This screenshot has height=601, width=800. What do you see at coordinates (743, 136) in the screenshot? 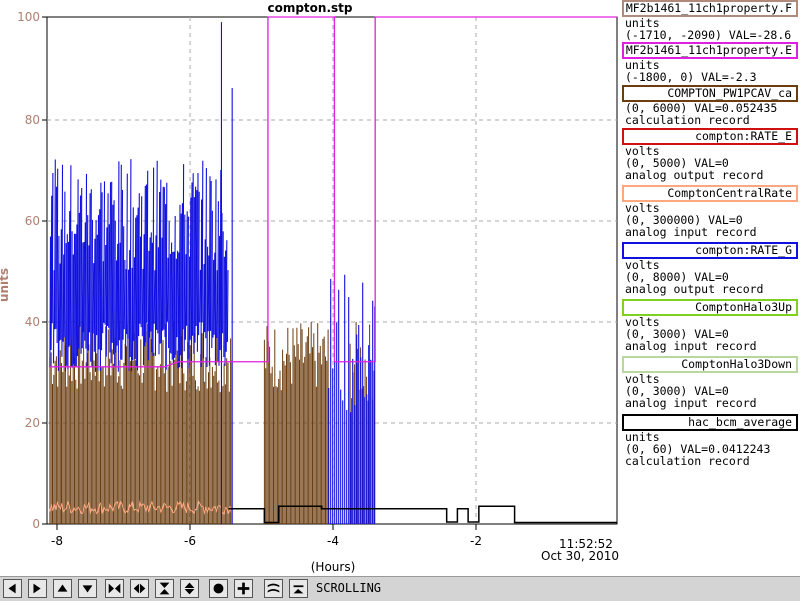
I see `legend-trace-label: compton:RATE_E` at bounding box center [743, 136].